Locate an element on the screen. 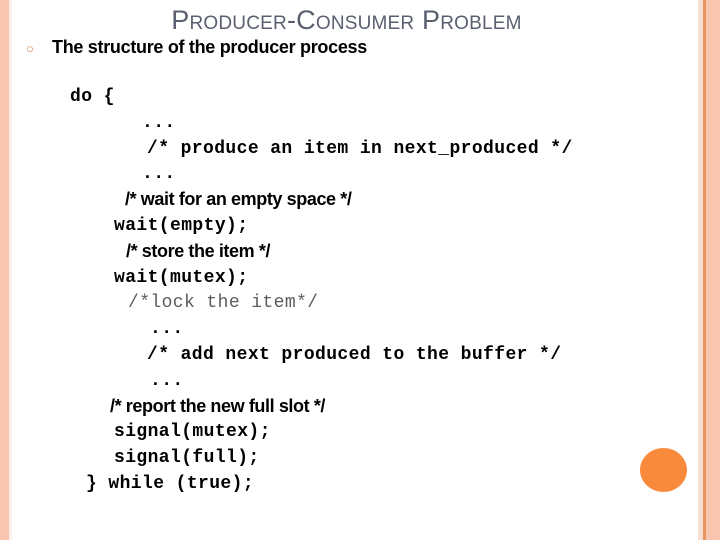 The width and height of the screenshot is (720, 540). bullet-item: ○ The structure of the producer process is located at coordinates (196, 48).